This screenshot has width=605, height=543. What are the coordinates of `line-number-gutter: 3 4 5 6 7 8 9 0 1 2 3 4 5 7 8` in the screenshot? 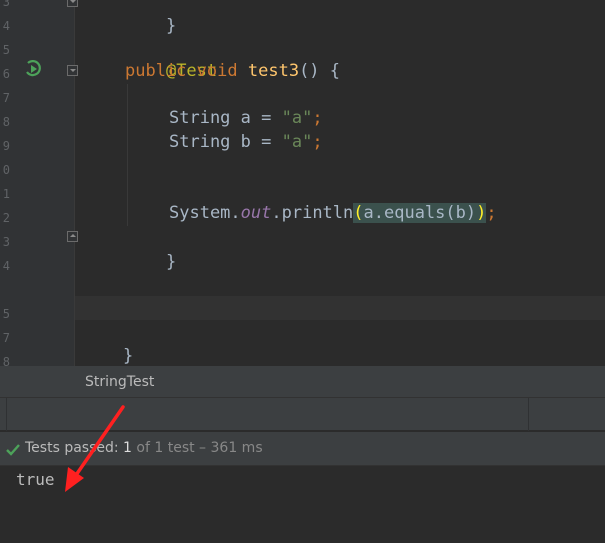 It's located at (37, 183).